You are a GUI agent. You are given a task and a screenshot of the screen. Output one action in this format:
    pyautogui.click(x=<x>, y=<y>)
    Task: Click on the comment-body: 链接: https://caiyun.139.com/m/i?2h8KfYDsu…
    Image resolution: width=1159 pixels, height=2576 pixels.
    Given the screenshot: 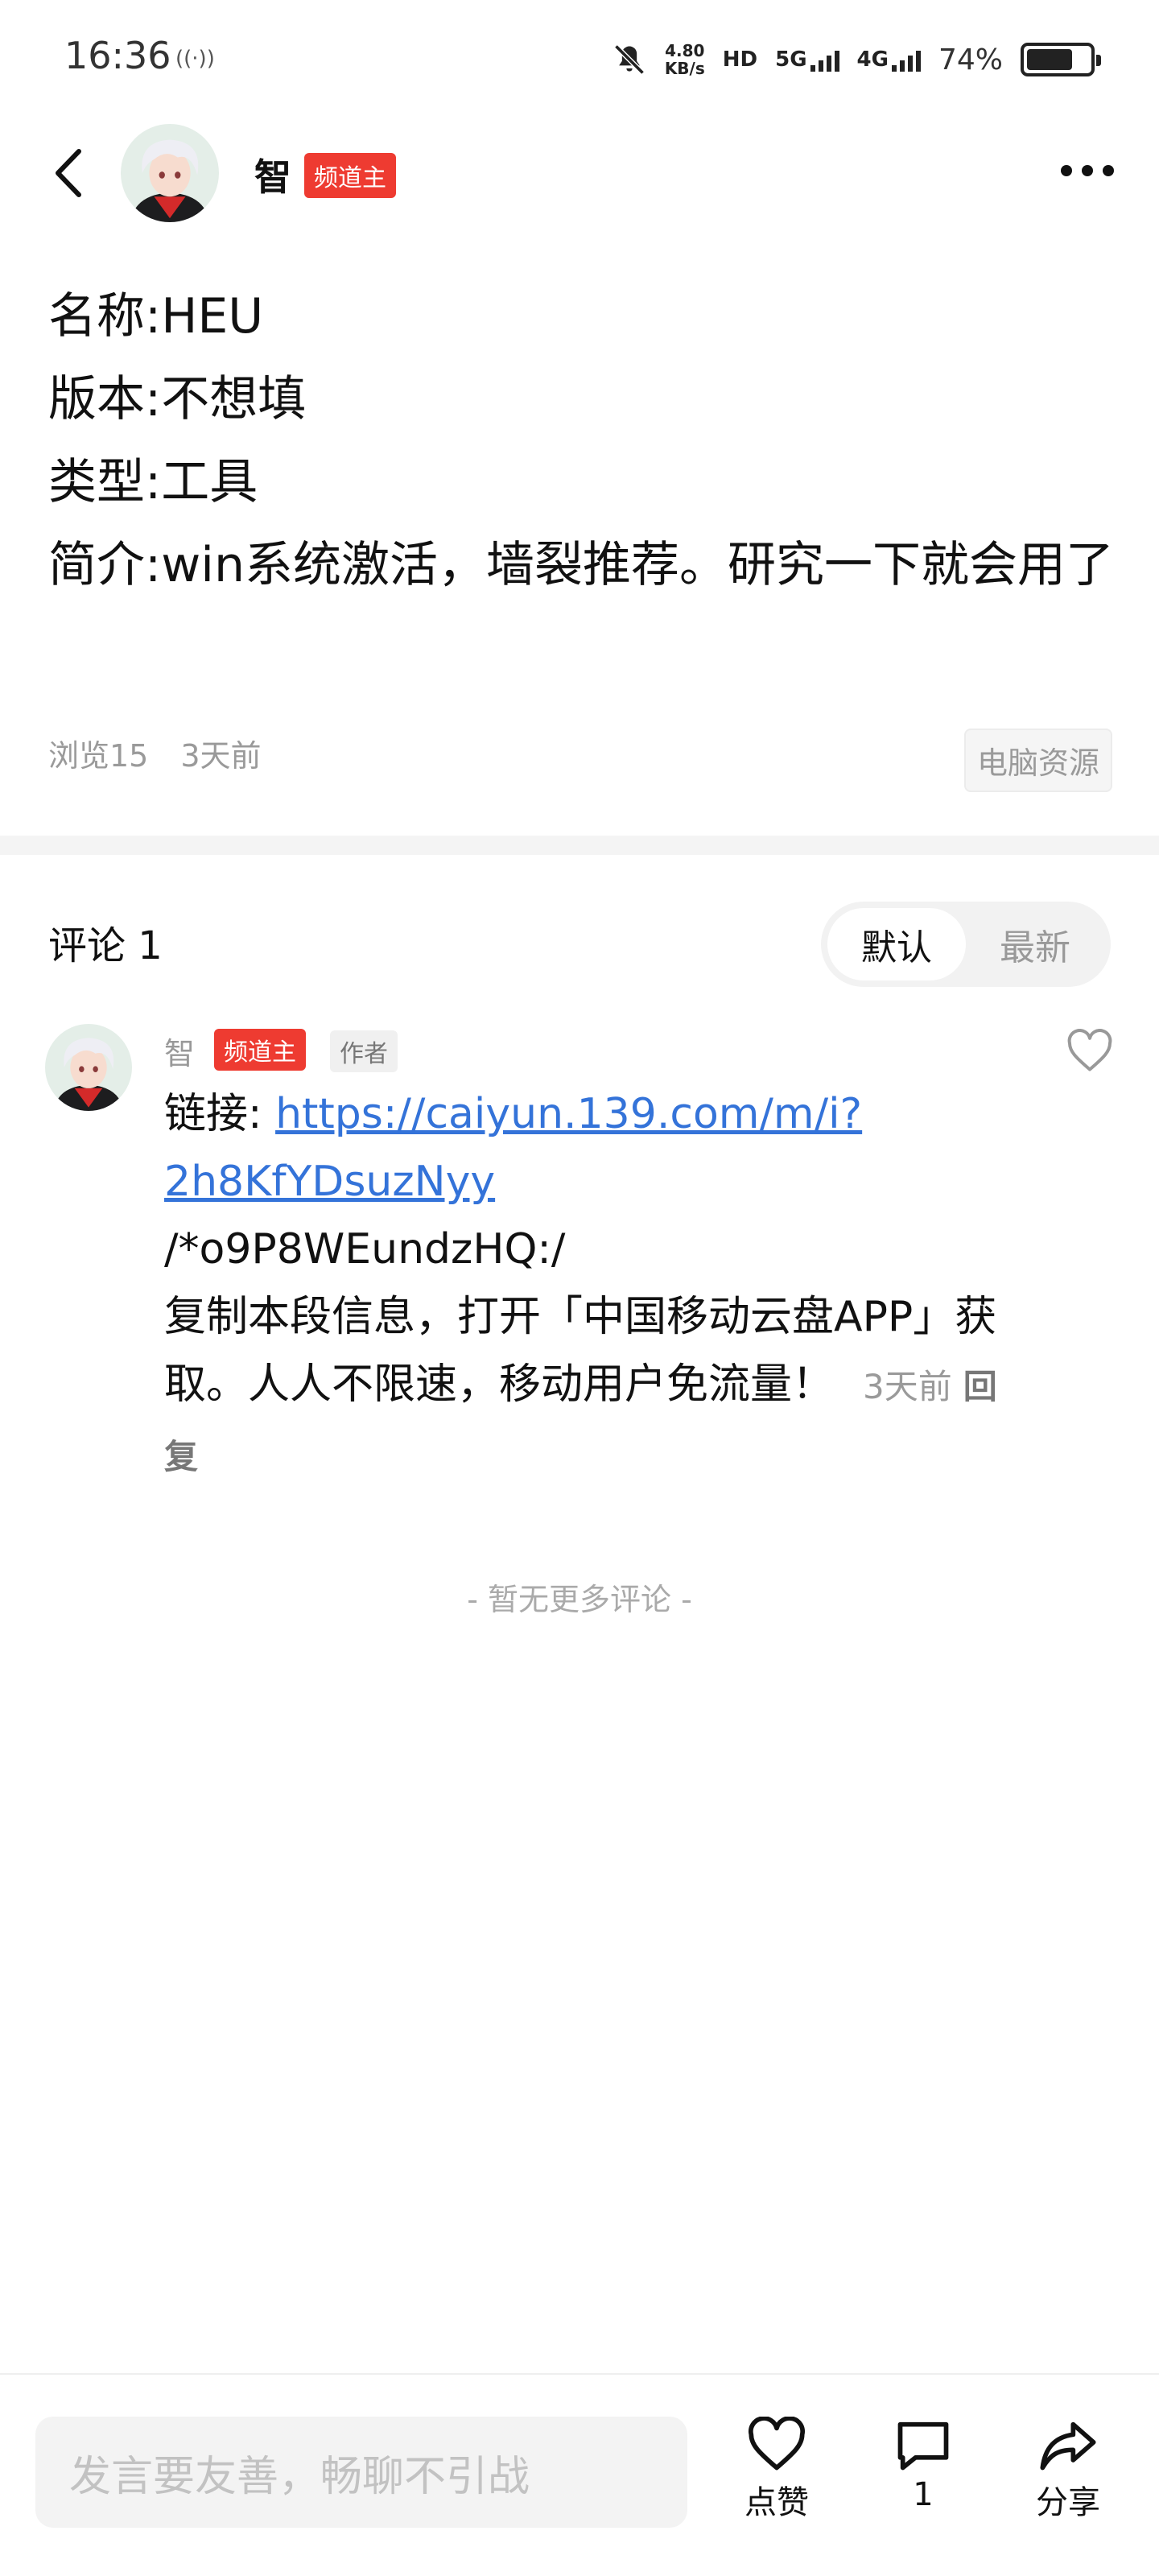 What is the action you would take?
    pyautogui.click(x=582, y=1285)
    